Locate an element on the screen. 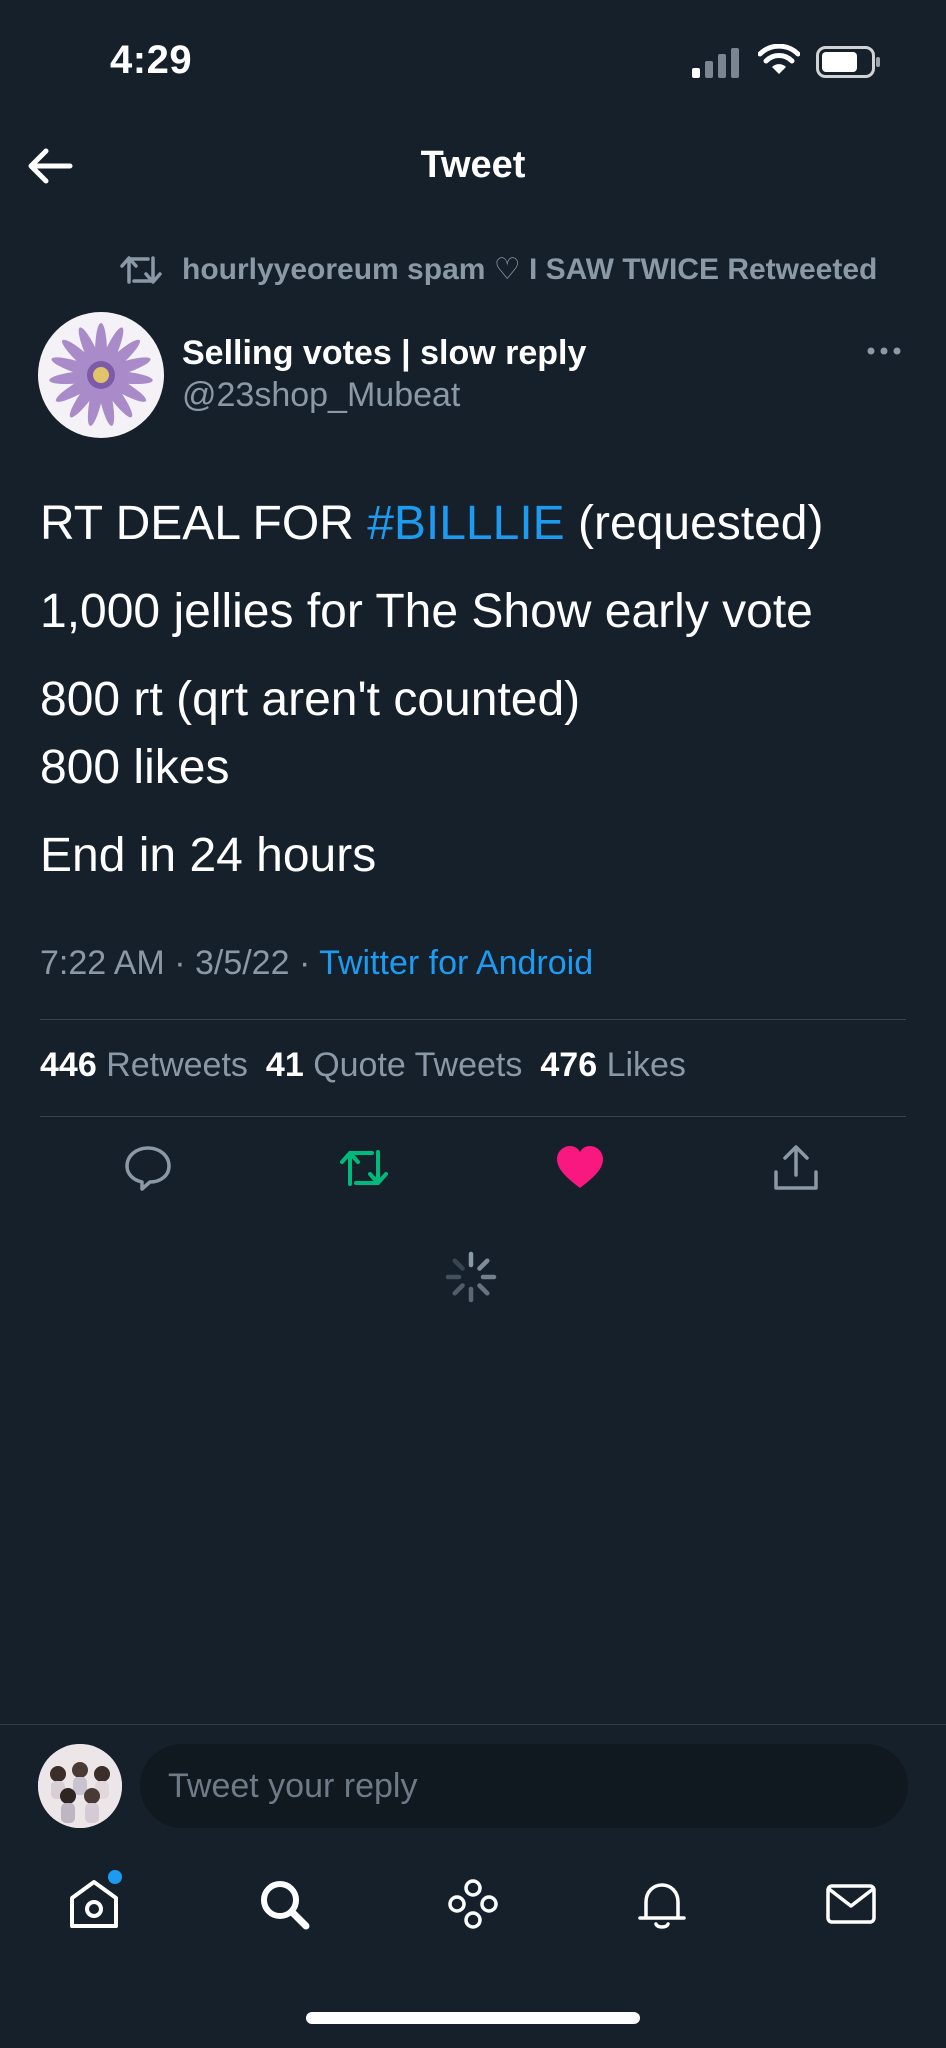  retweets-stat: 446 Retweets is located at coordinates (144, 1065).